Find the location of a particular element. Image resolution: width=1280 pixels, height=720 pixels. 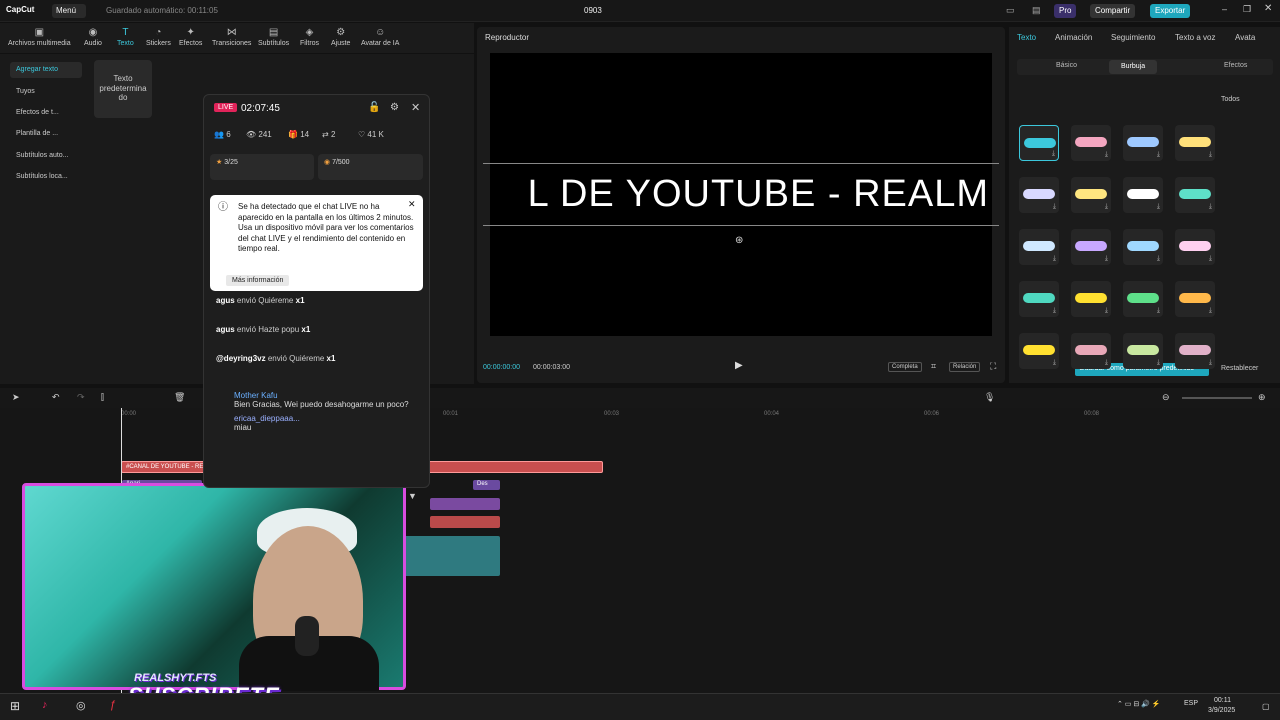

crop-icon: ⌗ is located at coordinates (933, 366).